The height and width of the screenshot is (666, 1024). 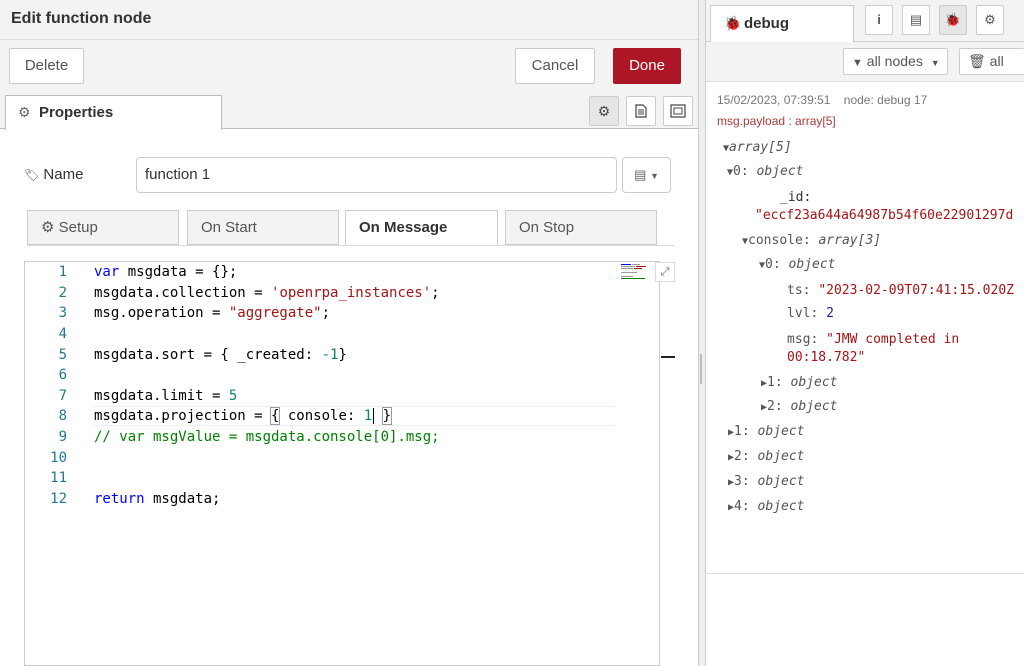 I want to click on message-timestamp: 15/02/2023, 07:39:51, so click(x=774, y=100).